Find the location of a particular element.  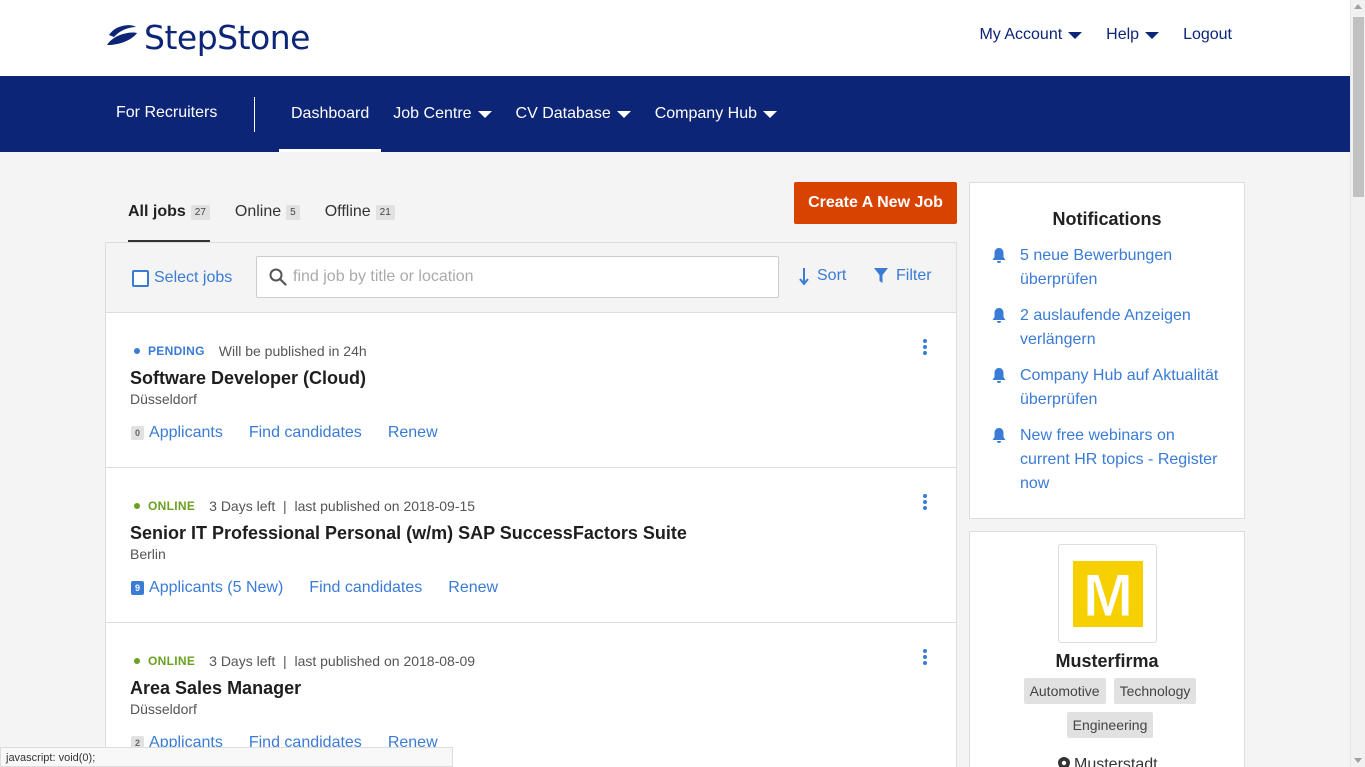

company-location-text: Musterstadt is located at coordinates (1116, 761).